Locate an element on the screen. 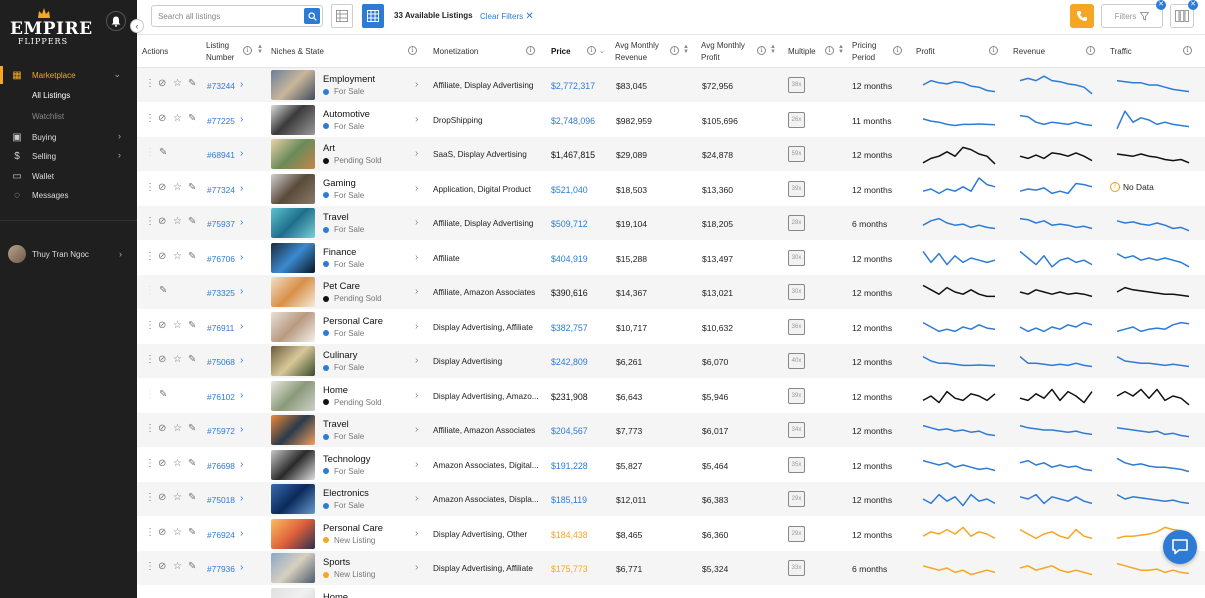  clear-filters-badge: ✕ is located at coordinates (1161, 5).